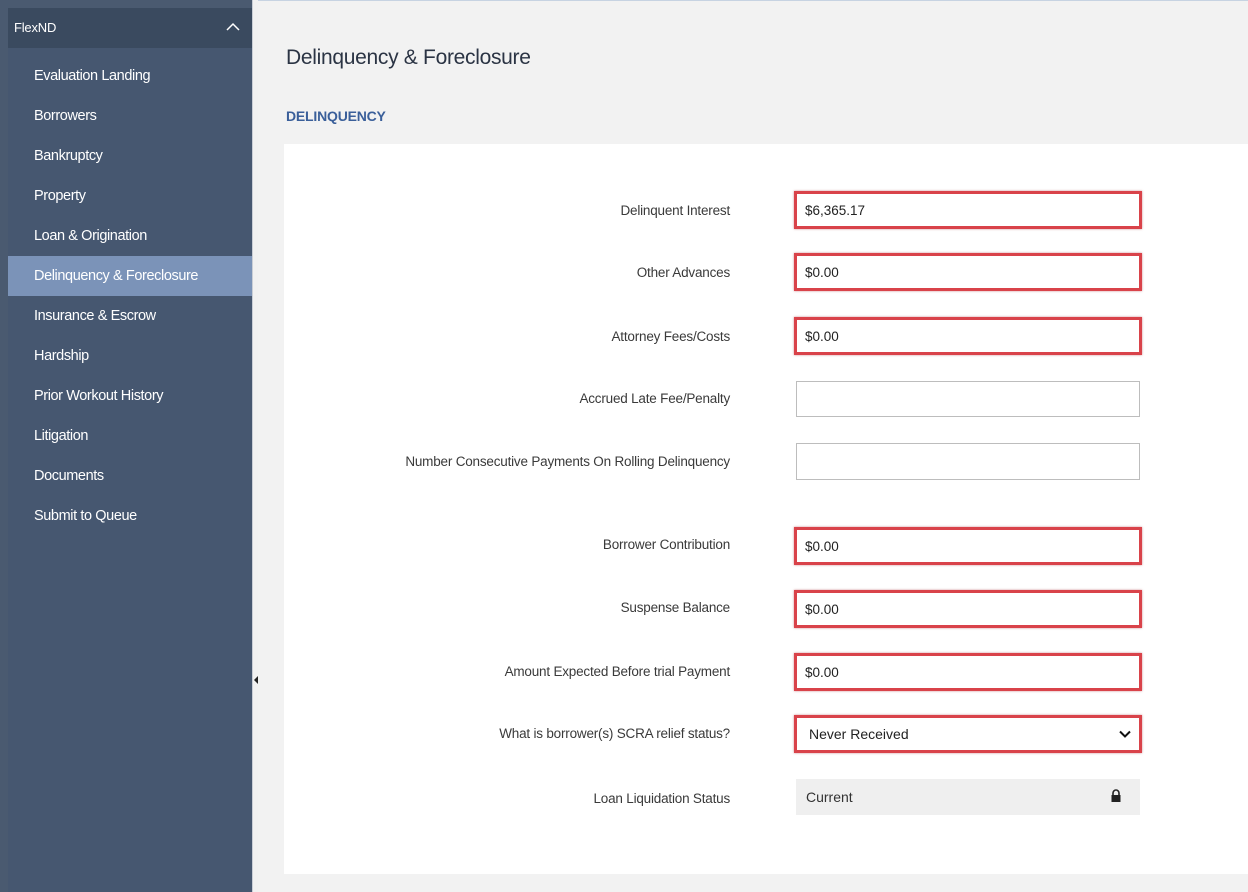 The image size is (1248, 892). What do you see at coordinates (766, 672) in the screenshot?
I see `form-row-amount-expected: Amount Expected Before trial Payment` at bounding box center [766, 672].